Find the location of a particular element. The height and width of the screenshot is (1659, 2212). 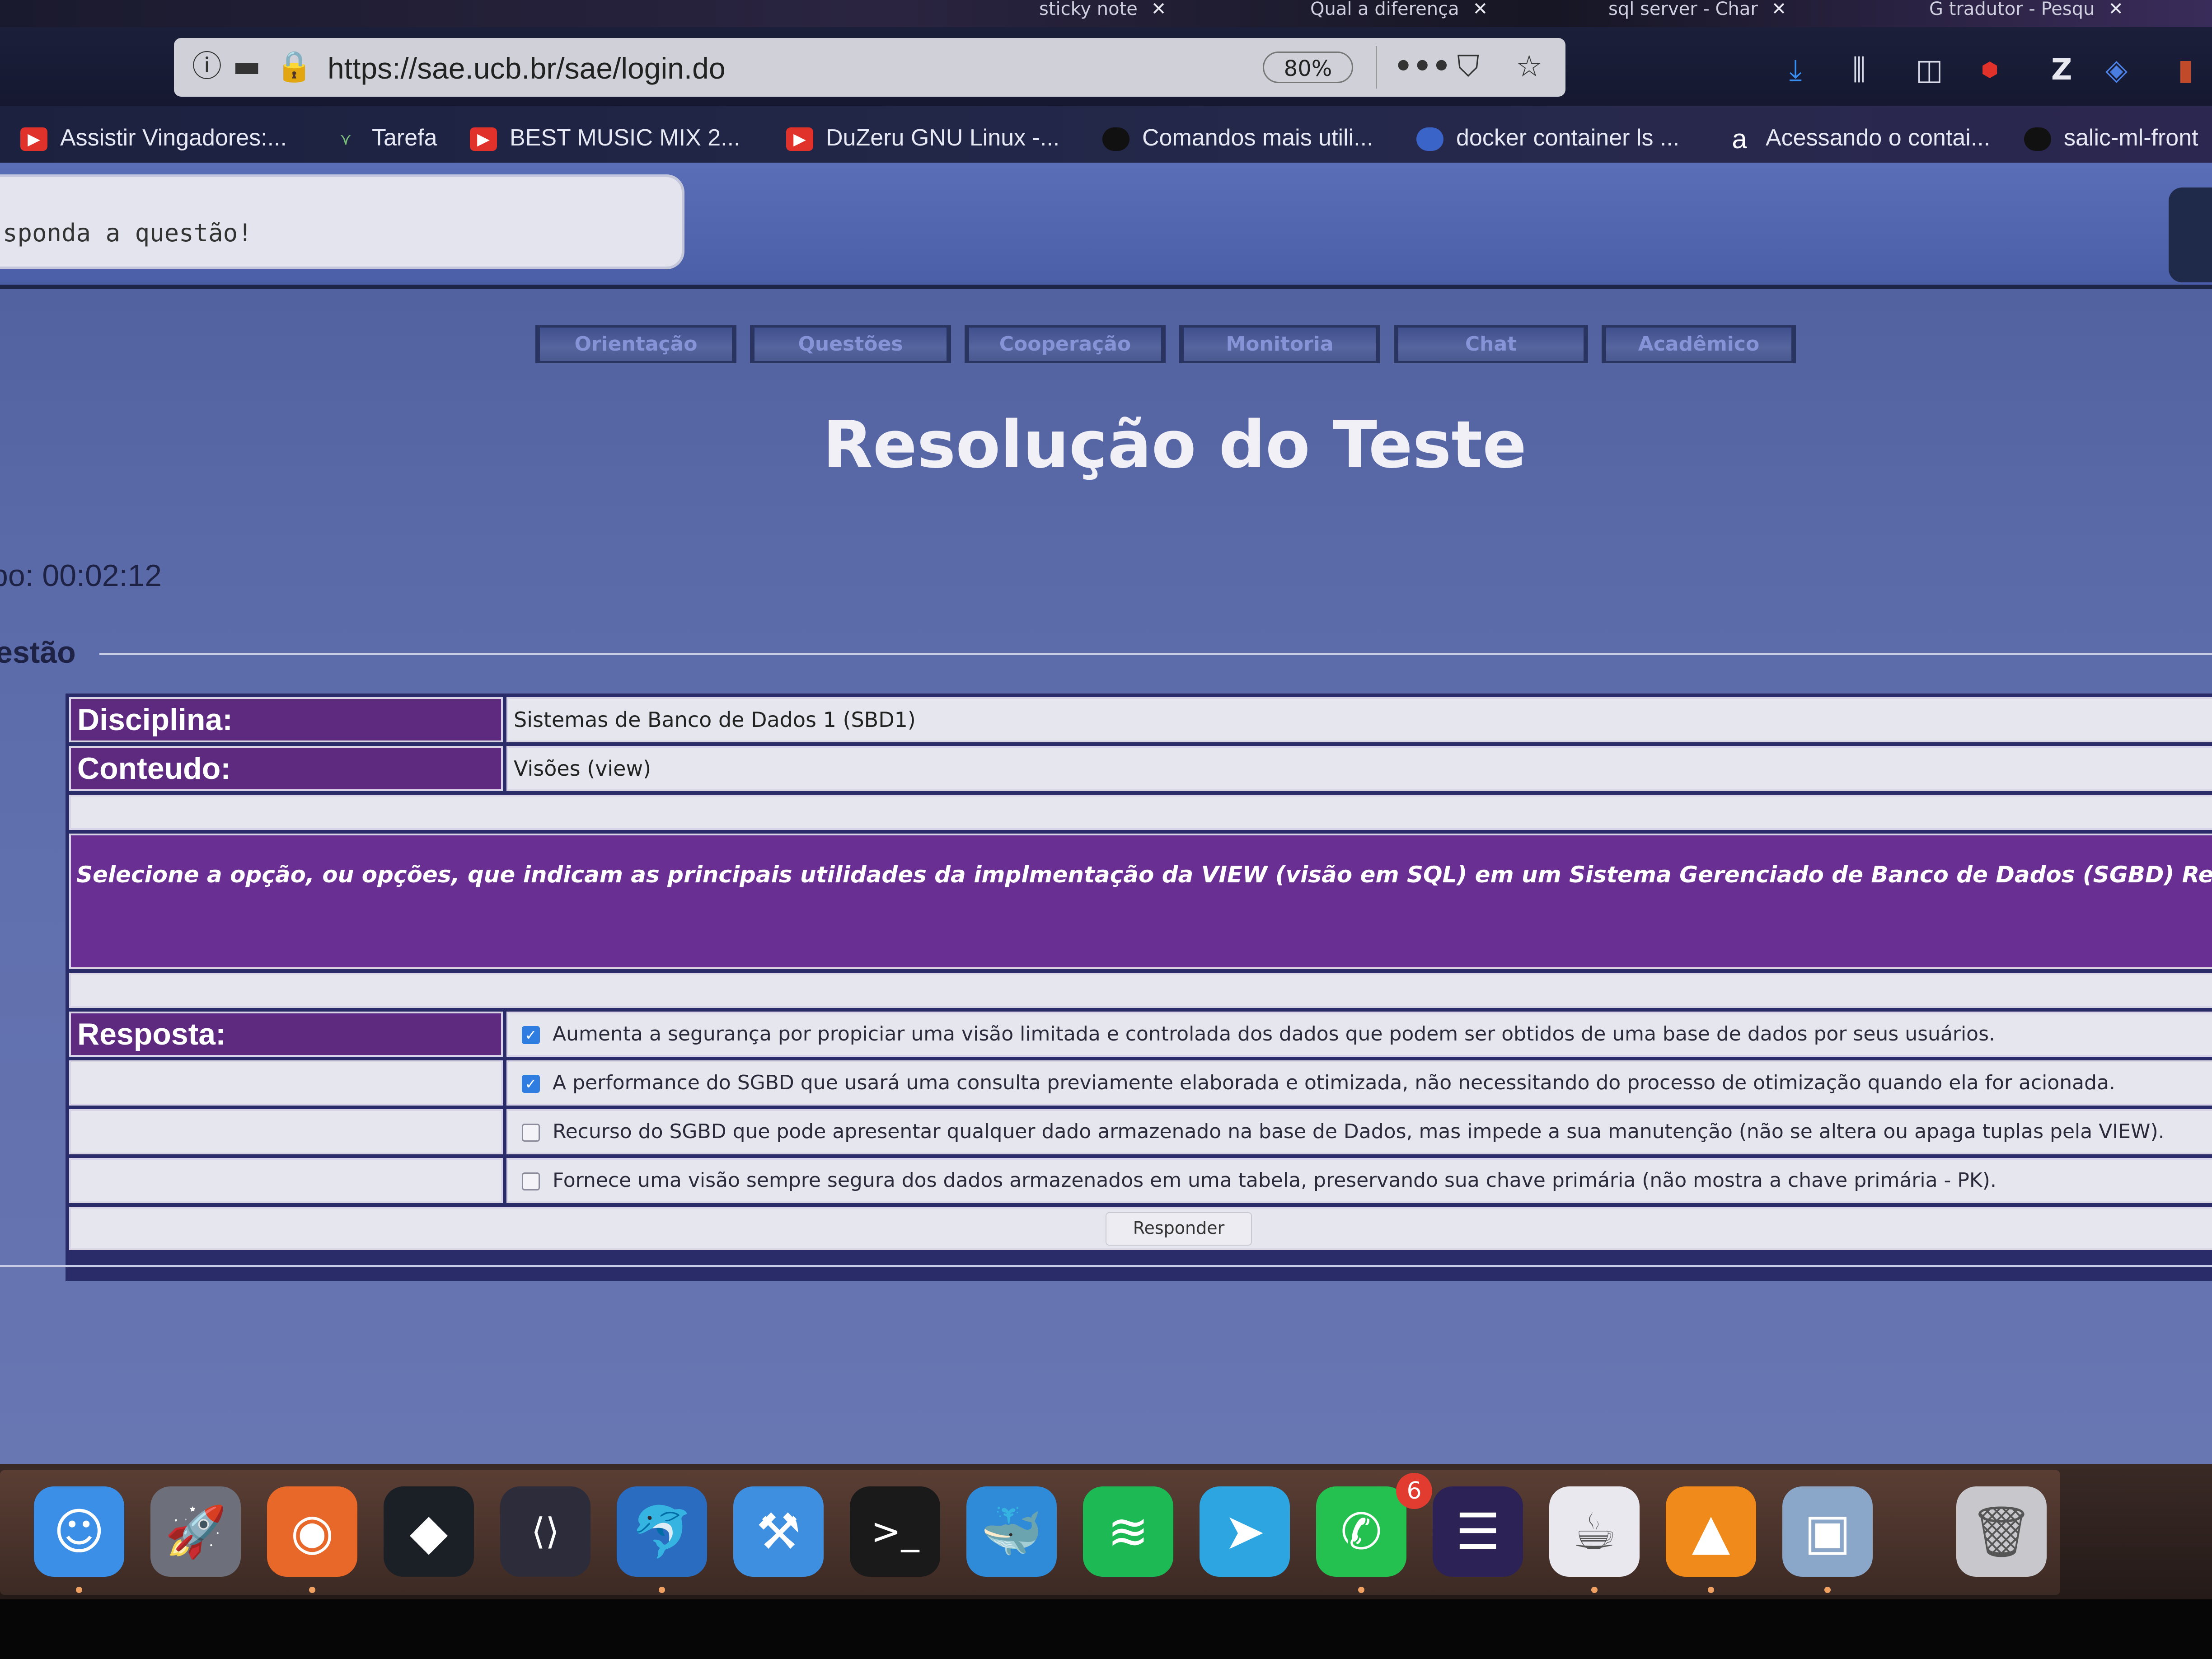

github-icon is located at coordinates (2038, 139).